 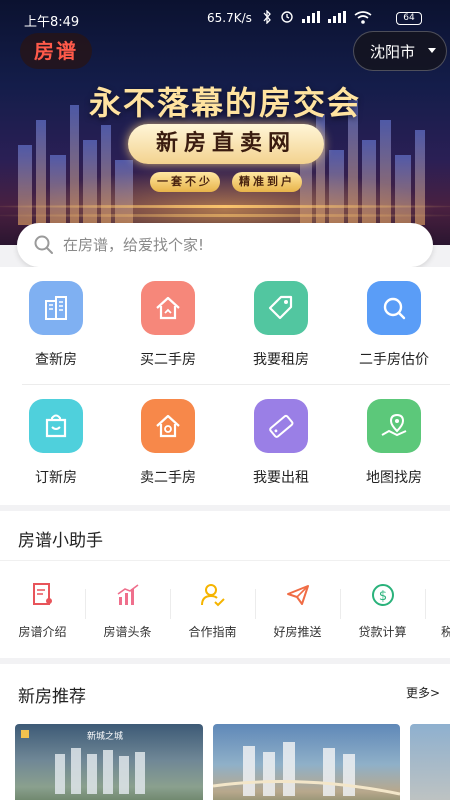 What do you see at coordinates (432, 50) in the screenshot?
I see `chevron-down-icon` at bounding box center [432, 50].